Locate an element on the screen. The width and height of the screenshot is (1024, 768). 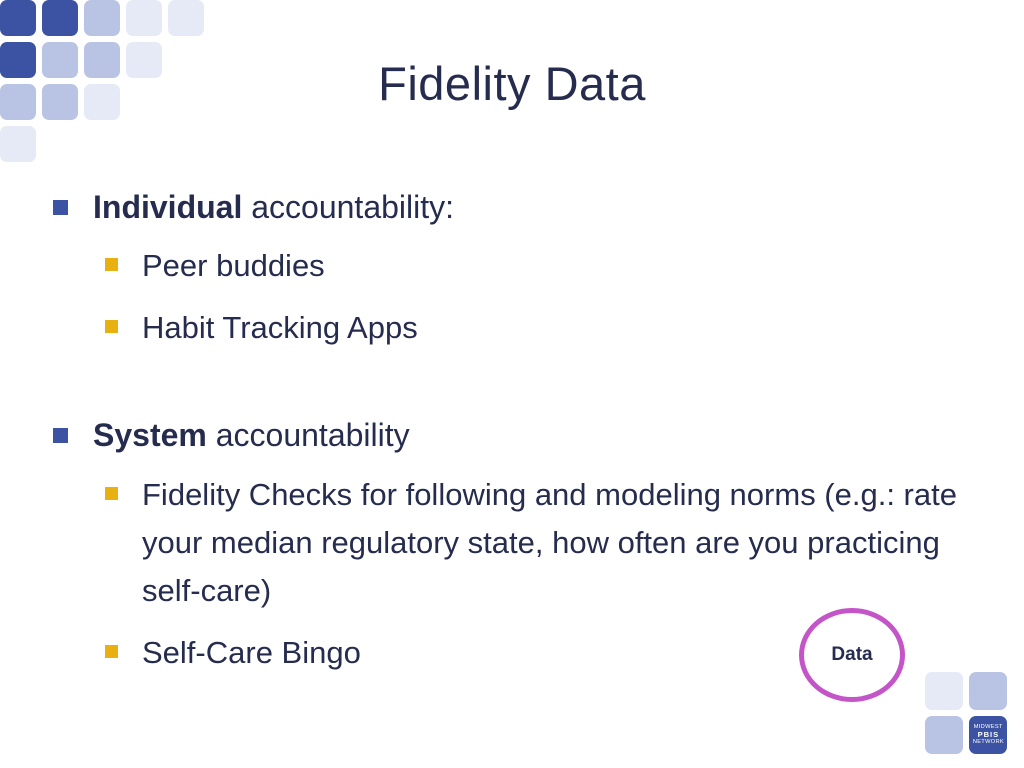
bullet-level1-lead: System is located at coordinates (150, 435).